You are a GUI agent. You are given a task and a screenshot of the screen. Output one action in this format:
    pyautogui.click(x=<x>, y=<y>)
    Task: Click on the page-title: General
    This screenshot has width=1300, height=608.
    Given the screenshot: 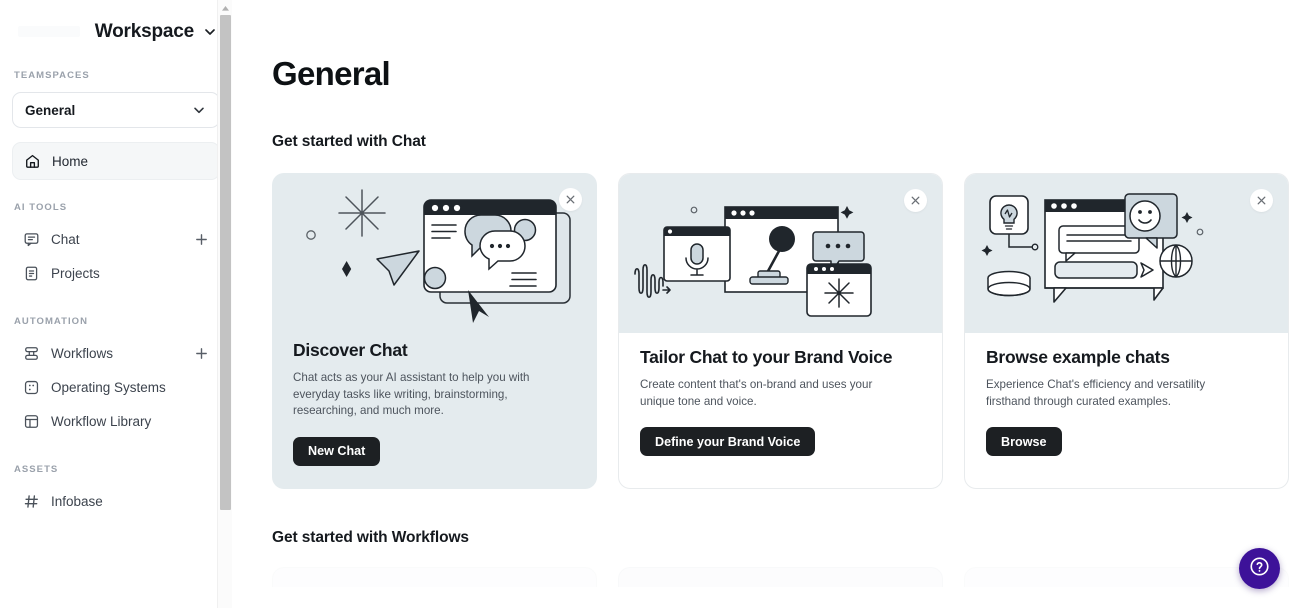 What is the action you would take?
    pyautogui.click(x=331, y=73)
    